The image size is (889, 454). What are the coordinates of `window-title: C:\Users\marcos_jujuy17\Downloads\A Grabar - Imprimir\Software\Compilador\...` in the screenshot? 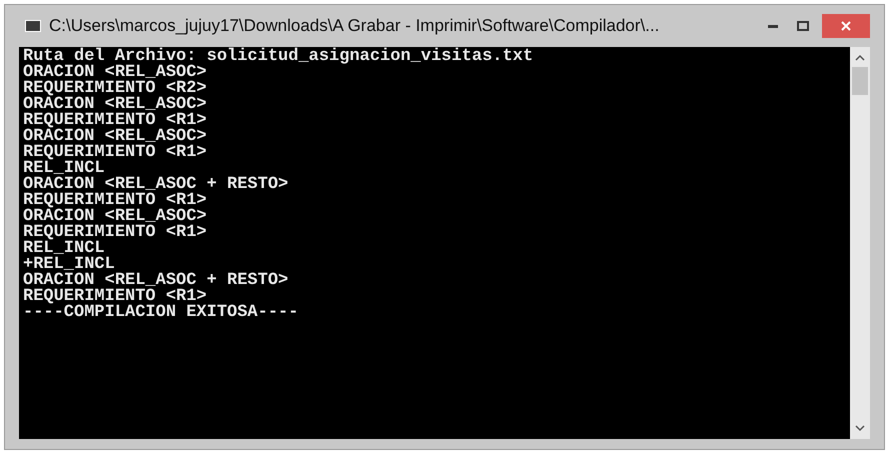 It's located at (354, 26).